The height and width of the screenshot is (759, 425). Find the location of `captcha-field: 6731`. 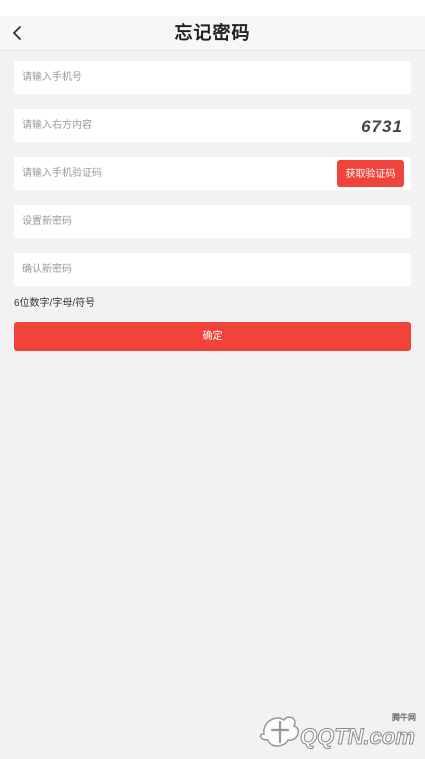

captcha-field: 6731 is located at coordinates (212, 125).